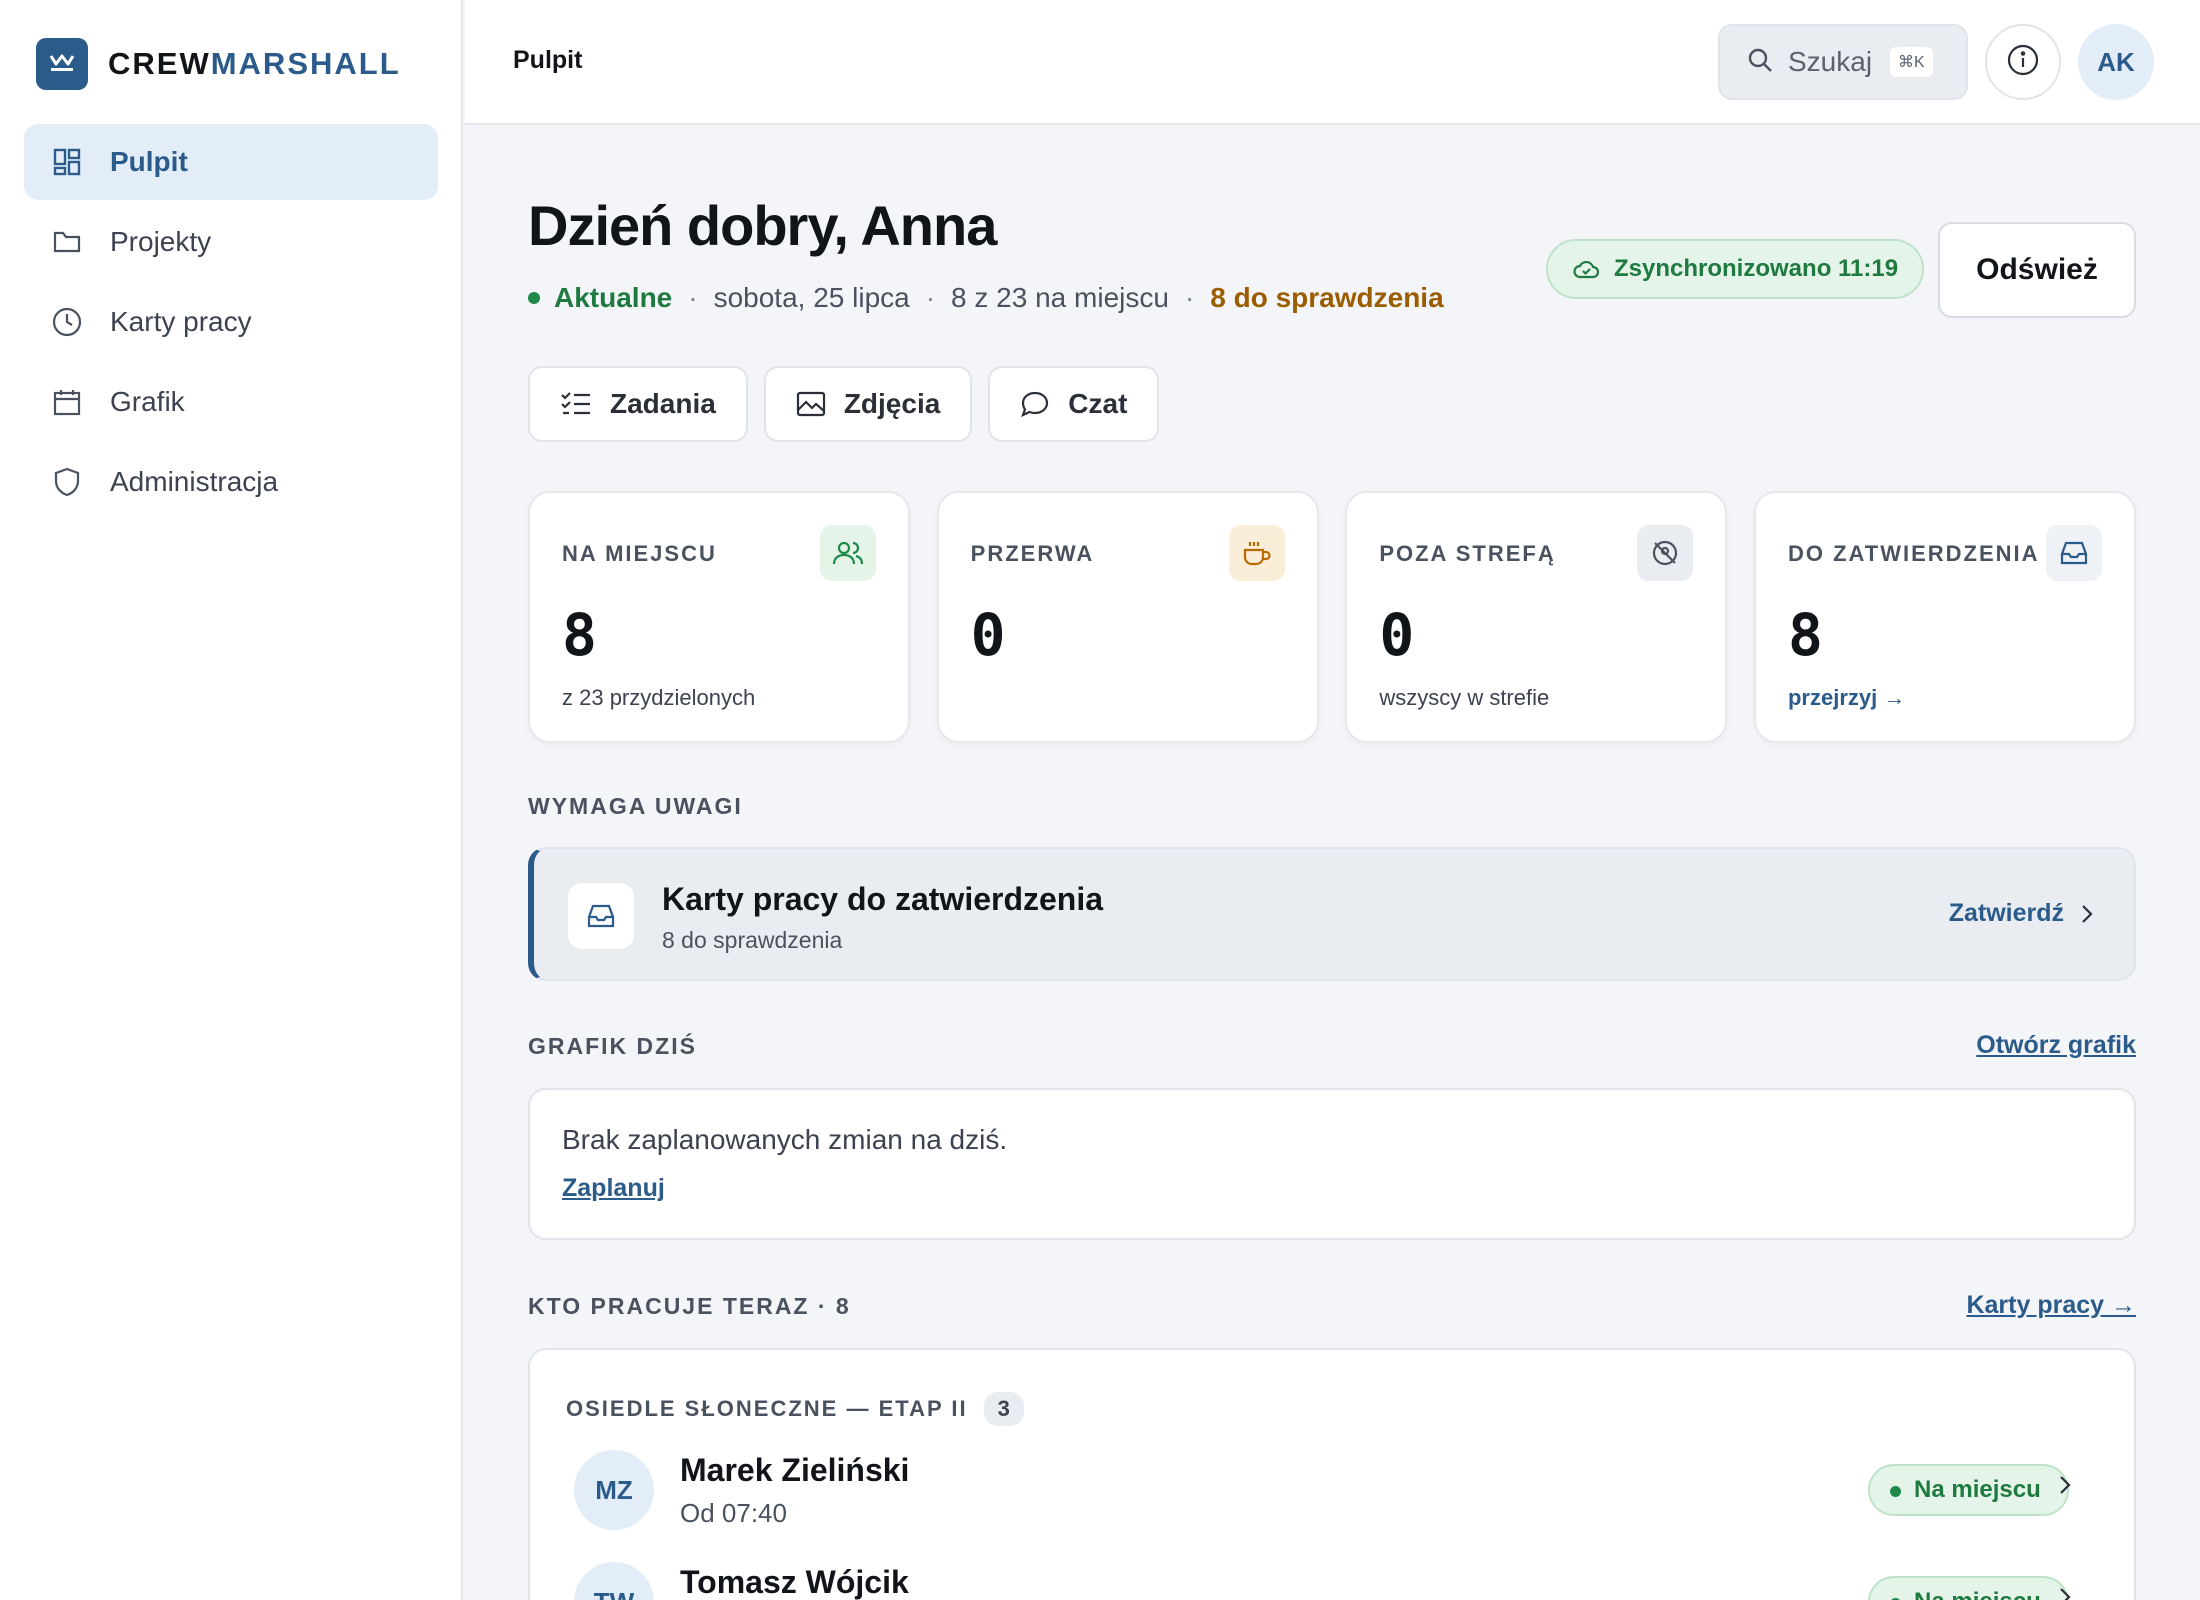  I want to click on sidebar-item-projekty: Projekty, so click(231, 242).